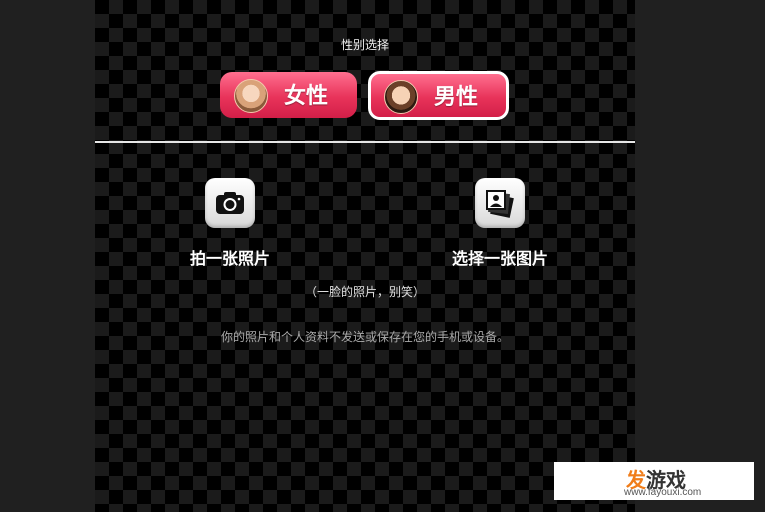  Describe the element at coordinates (456, 97) in the screenshot. I see `male-button-label: 男性` at that location.